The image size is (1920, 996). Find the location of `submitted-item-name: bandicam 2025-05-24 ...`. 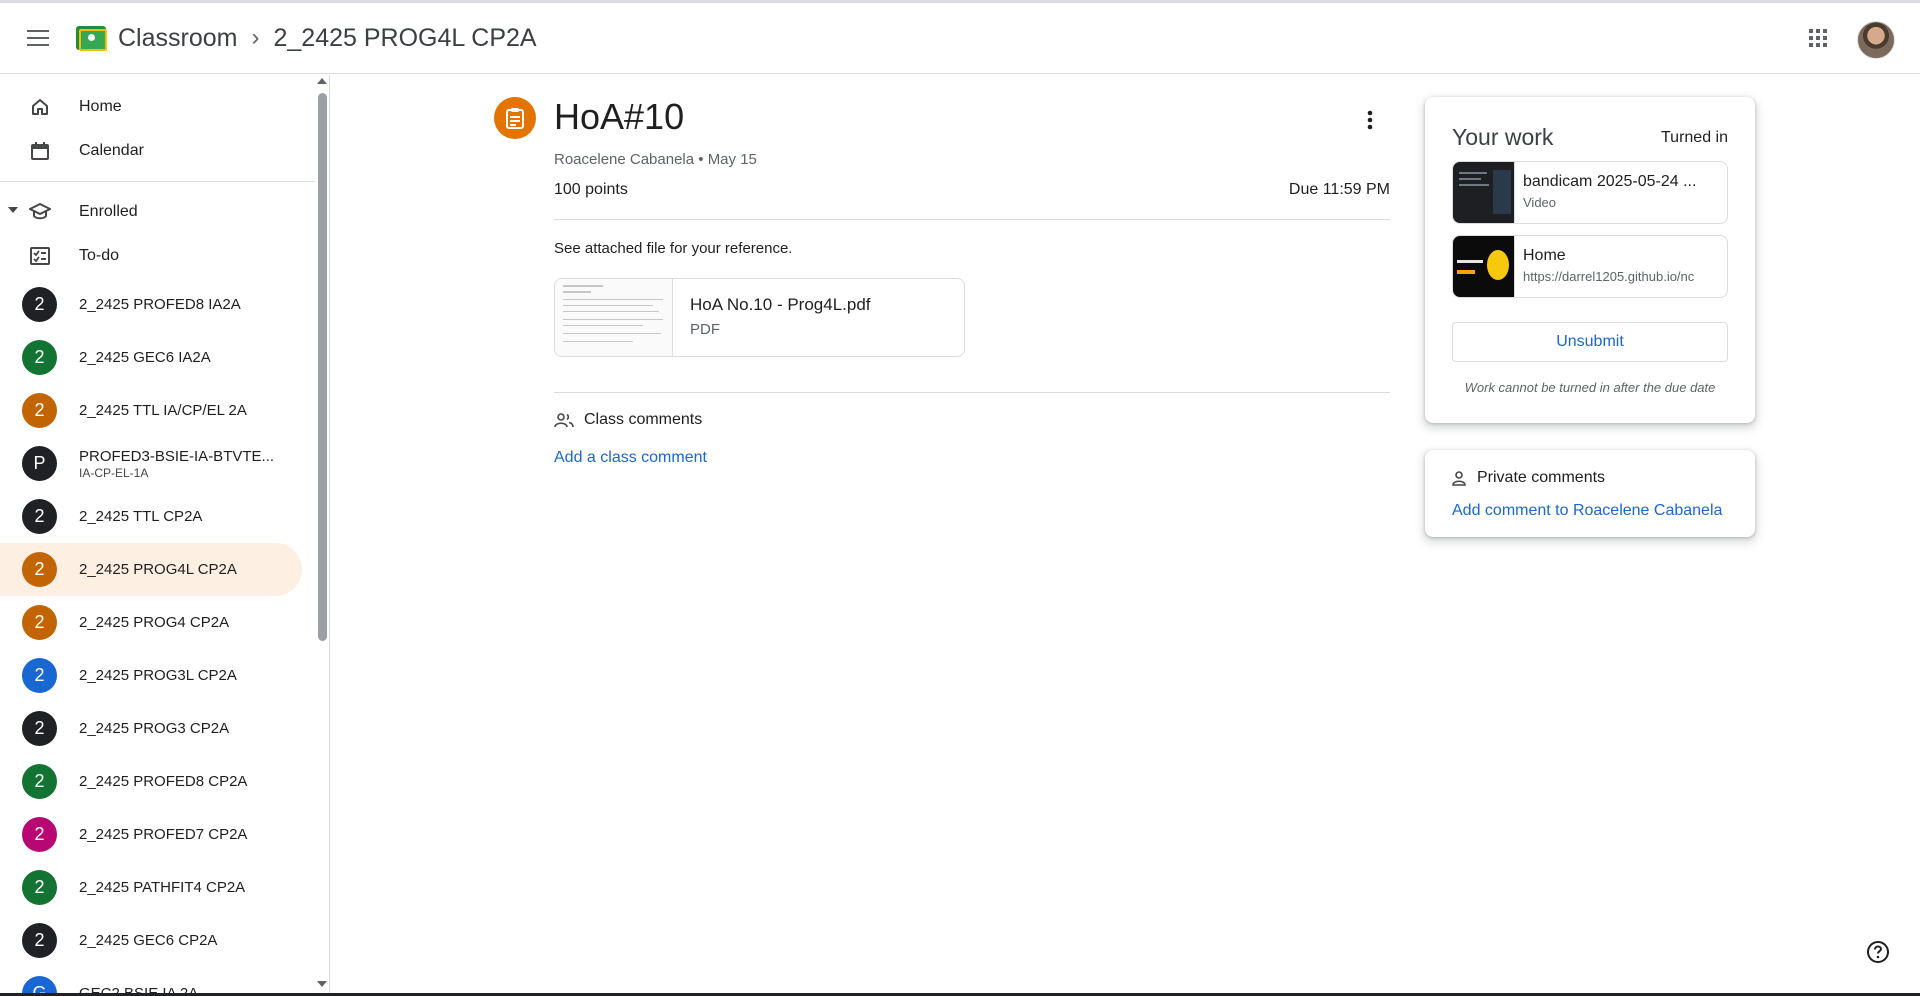

submitted-item-name: bandicam 2025-05-24 ... is located at coordinates (1610, 181).